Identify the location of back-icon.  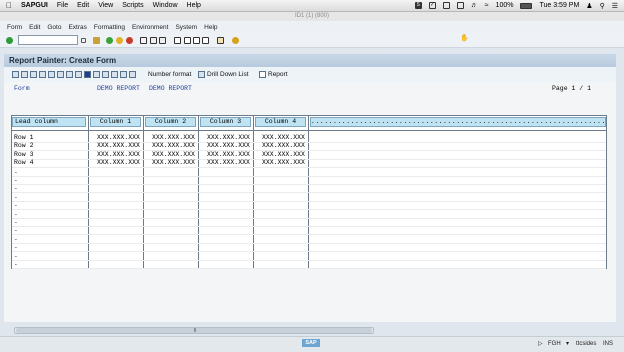
(109, 40).